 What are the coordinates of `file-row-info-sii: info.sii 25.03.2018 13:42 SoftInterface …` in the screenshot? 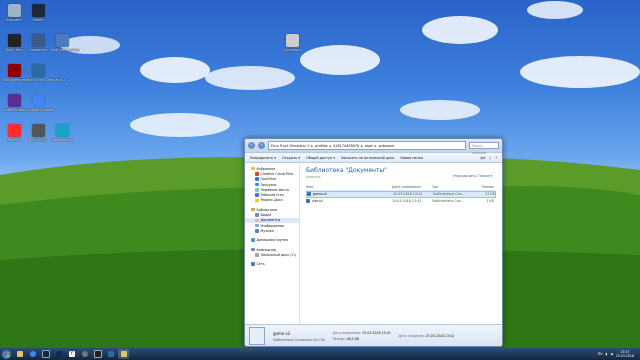 It's located at (401, 201).